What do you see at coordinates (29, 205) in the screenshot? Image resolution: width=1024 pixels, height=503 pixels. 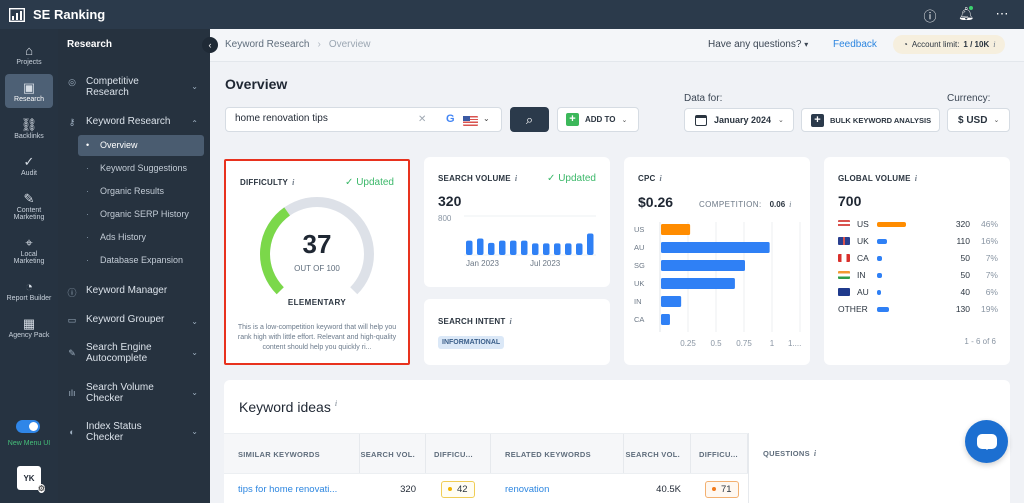 I see `rail-item-content-marketing: ✎ Content Marketing` at bounding box center [29, 205].